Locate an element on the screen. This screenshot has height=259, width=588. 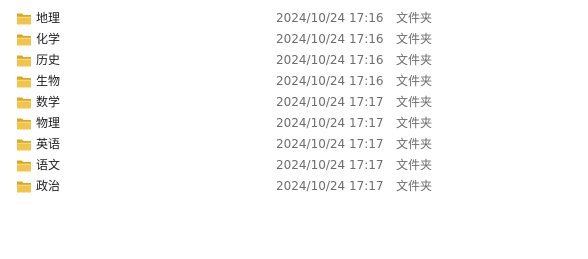
file-name: 数学 is located at coordinates (48, 102).